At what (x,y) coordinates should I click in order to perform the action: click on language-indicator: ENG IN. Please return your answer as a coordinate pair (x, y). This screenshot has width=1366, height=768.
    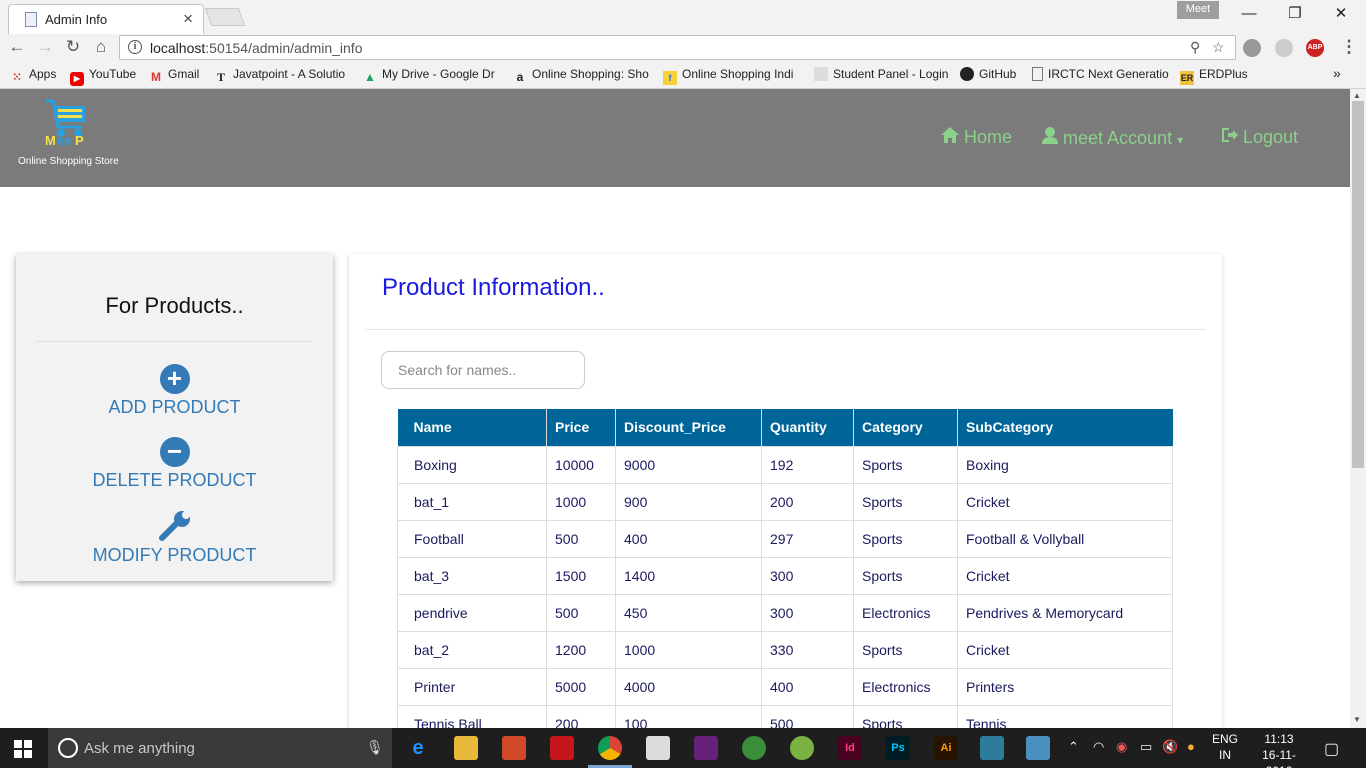
    Looking at the image, I should click on (1225, 747).